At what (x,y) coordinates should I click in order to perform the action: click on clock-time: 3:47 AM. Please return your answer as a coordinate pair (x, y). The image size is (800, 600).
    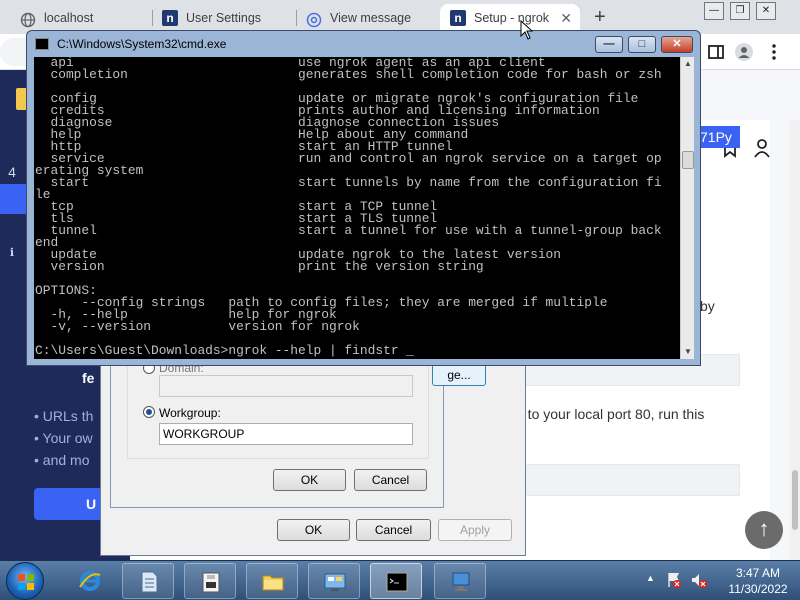
    Looking at the image, I should click on (758, 573).